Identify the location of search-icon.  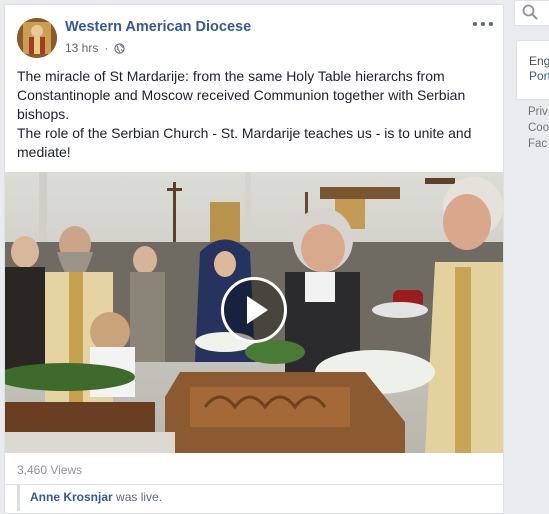
(530, 12).